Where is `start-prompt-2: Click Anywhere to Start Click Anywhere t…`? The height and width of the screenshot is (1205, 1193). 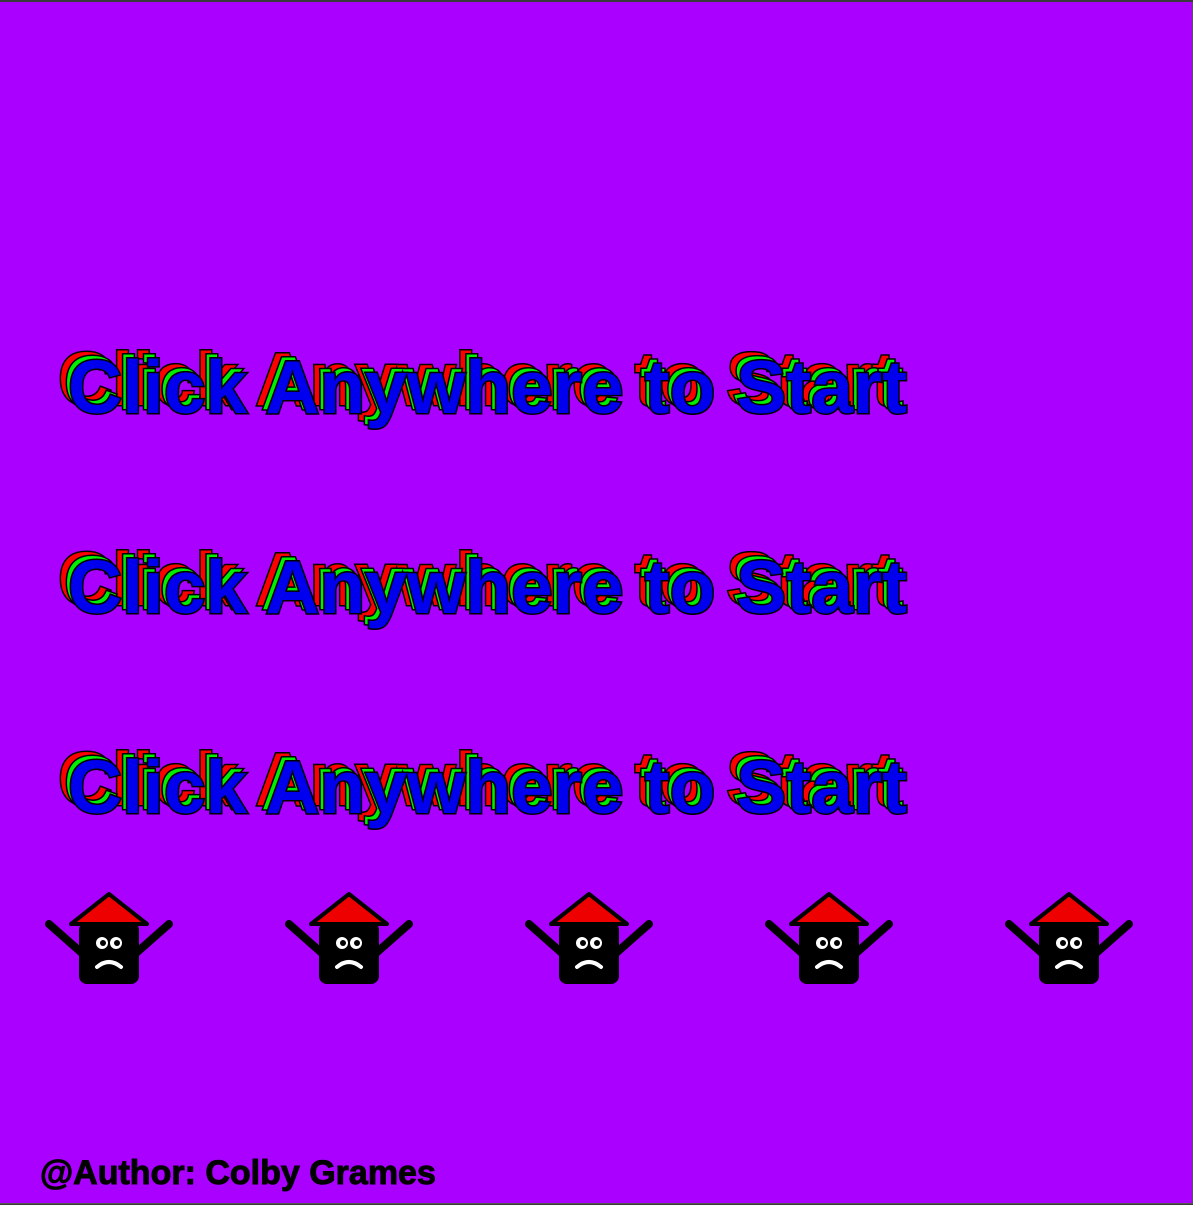 start-prompt-2: Click Anywhere to Start Click Anywhere t… is located at coordinates (482, 583).